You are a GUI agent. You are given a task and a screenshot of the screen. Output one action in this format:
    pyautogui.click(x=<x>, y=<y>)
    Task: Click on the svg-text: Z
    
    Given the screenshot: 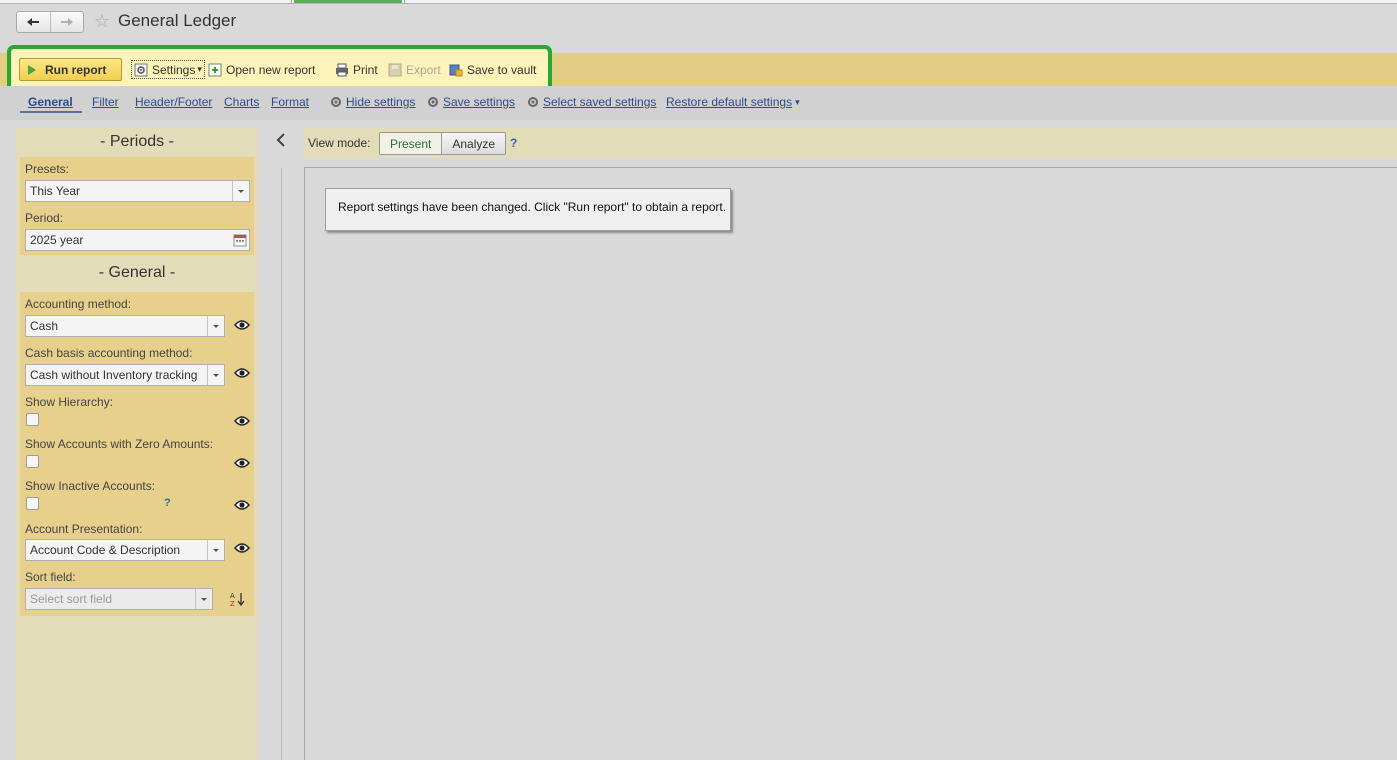 What is the action you would take?
    pyautogui.click(x=232, y=603)
    